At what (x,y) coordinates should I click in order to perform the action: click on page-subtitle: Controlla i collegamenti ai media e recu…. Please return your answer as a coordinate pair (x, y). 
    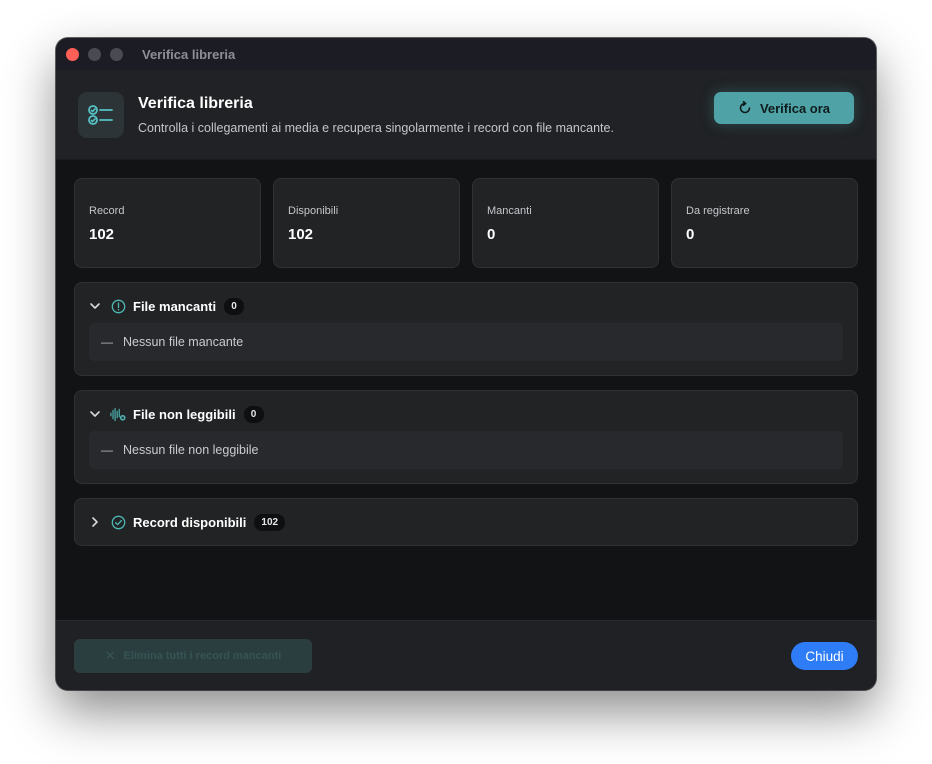
    Looking at the image, I should click on (376, 127).